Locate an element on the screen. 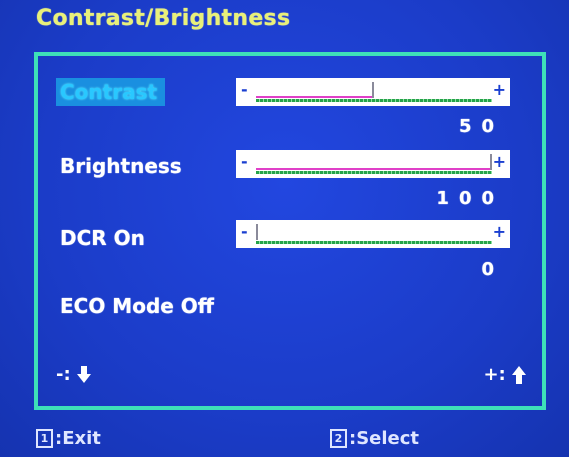  exit-hint: 1:Exit is located at coordinates (68, 438).